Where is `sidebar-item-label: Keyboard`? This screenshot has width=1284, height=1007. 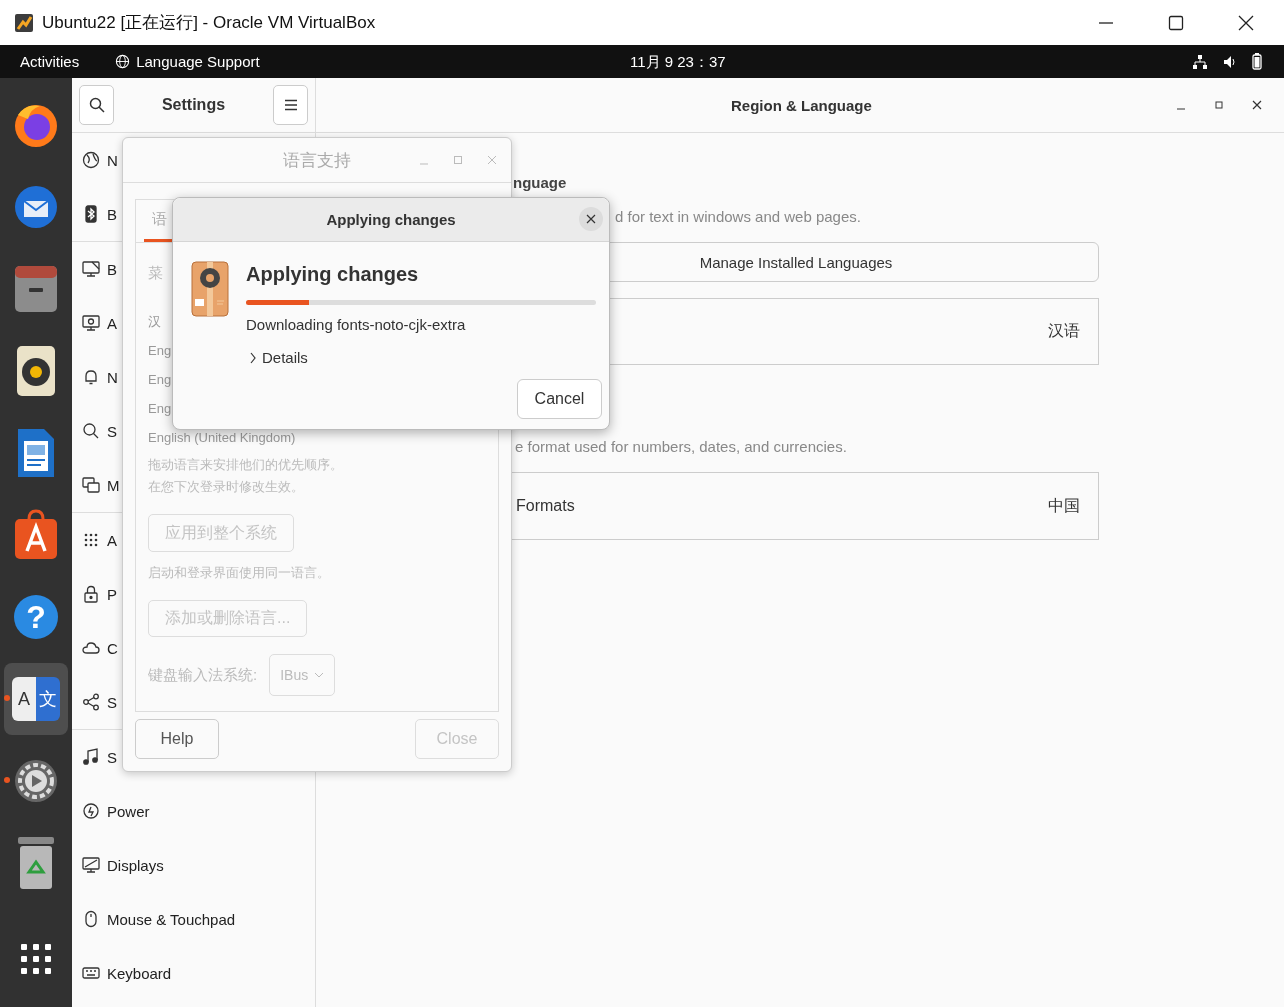
sidebar-item-label: Keyboard is located at coordinates (139, 973).